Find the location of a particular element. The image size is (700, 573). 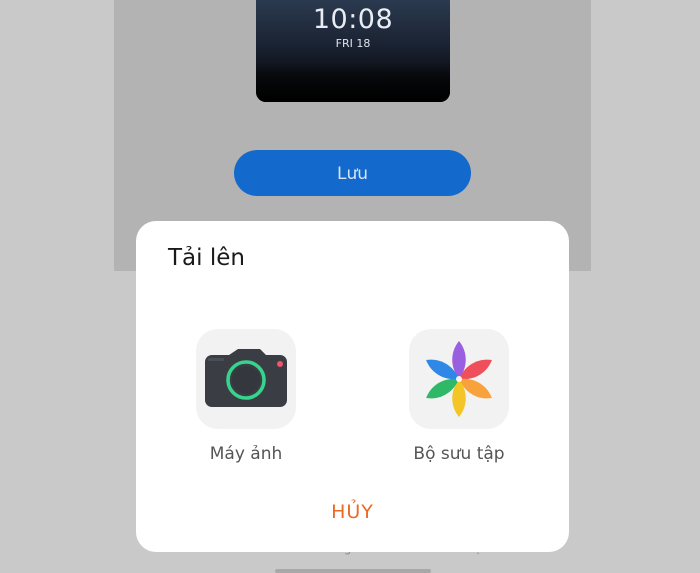

camera-icon is located at coordinates (246, 378).